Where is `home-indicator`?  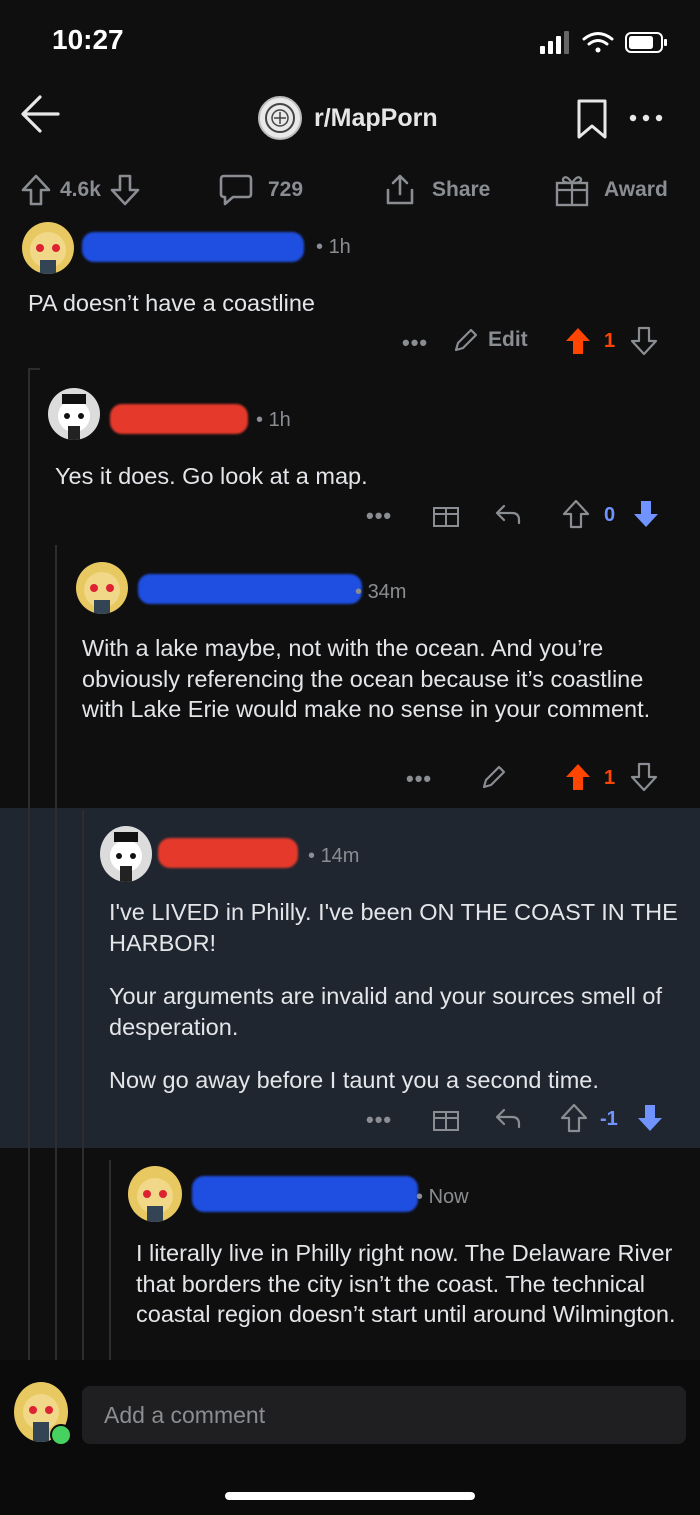
home-indicator is located at coordinates (350, 1496).